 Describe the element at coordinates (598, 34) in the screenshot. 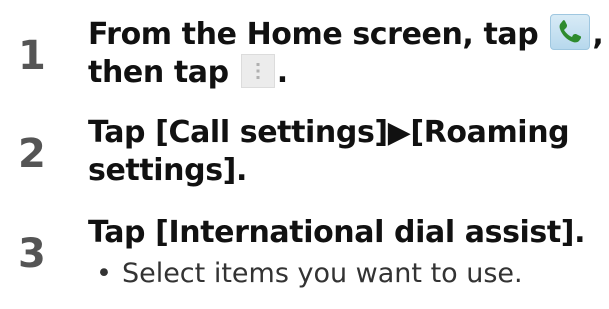

I see `step-text-segment: ,` at that location.